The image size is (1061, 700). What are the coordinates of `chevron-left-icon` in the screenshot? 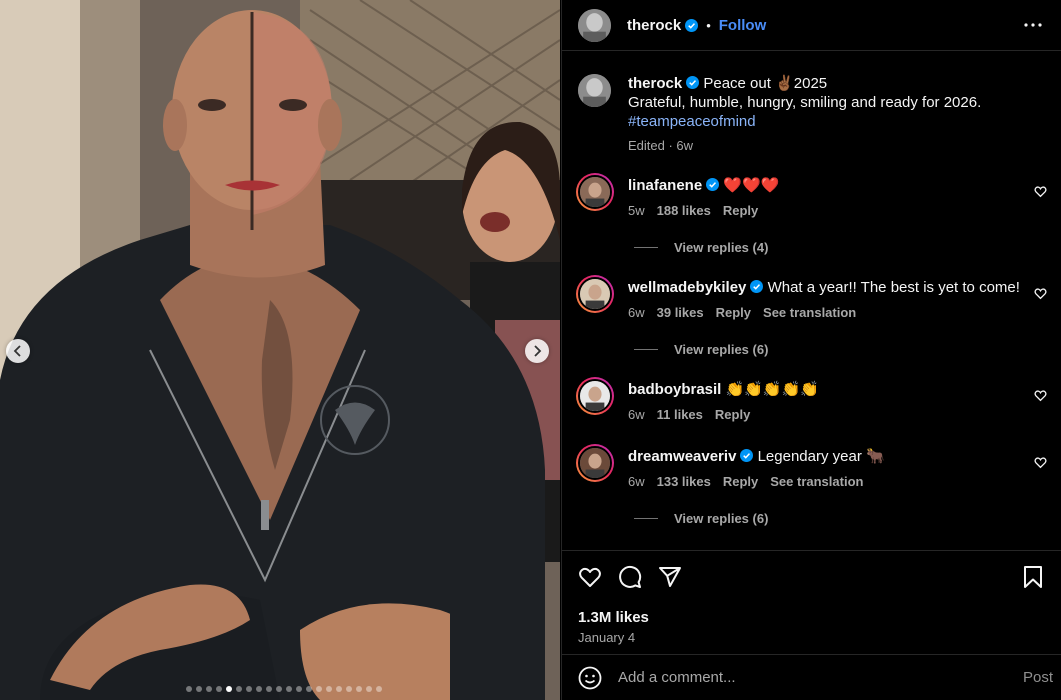 It's located at (17, 351).